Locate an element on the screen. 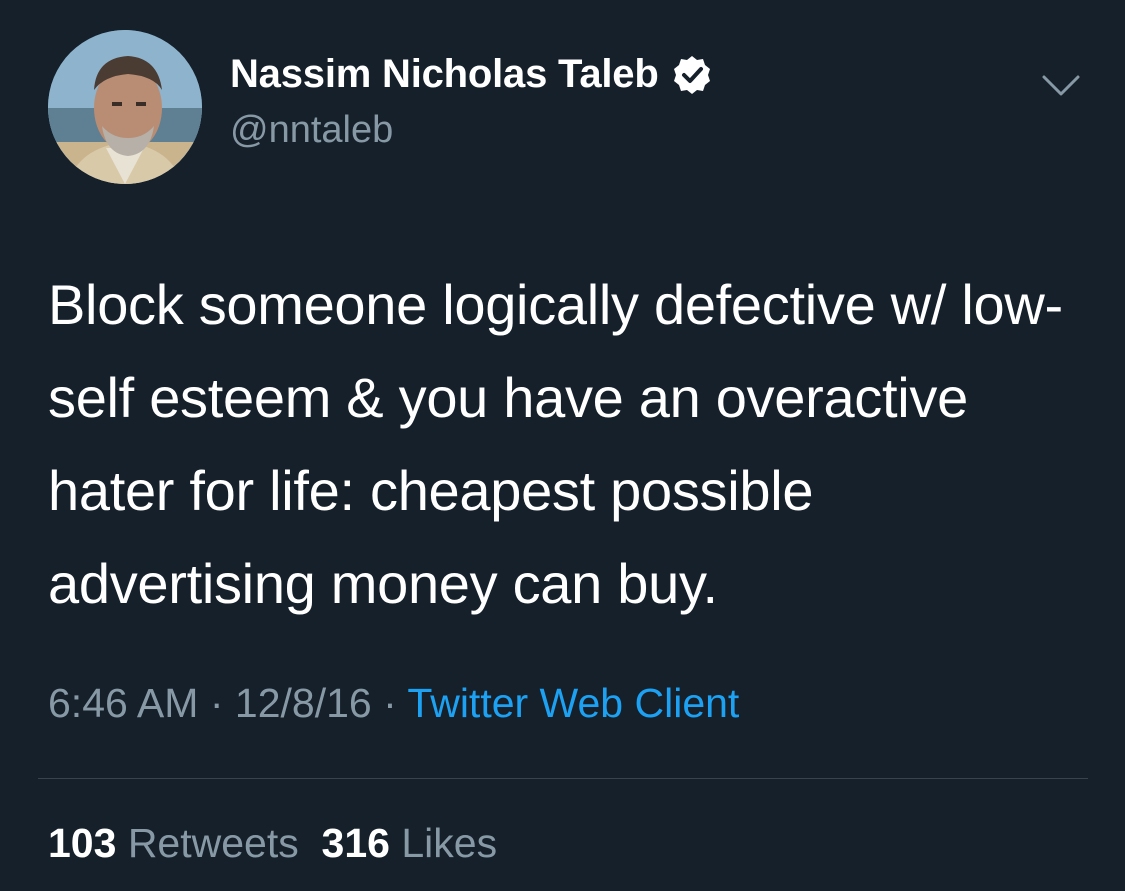  retweets-stat: 103 Retweets is located at coordinates (173, 843).